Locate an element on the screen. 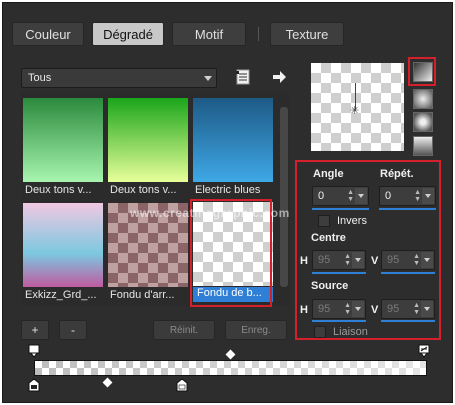 This screenshot has width=455, height=405. repeat-input: 0 ▲ ▼ is located at coordinates (407, 196).